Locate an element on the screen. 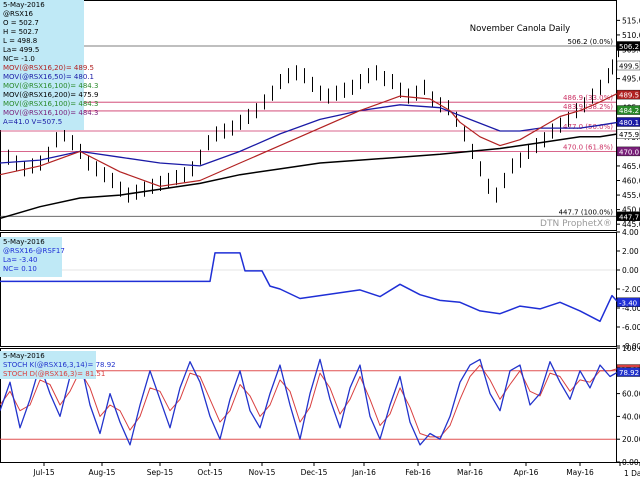 The height and width of the screenshot is (484, 640). legend-line: STOCH D(@RSX16,3)= 81.51 is located at coordinates (54, 374).